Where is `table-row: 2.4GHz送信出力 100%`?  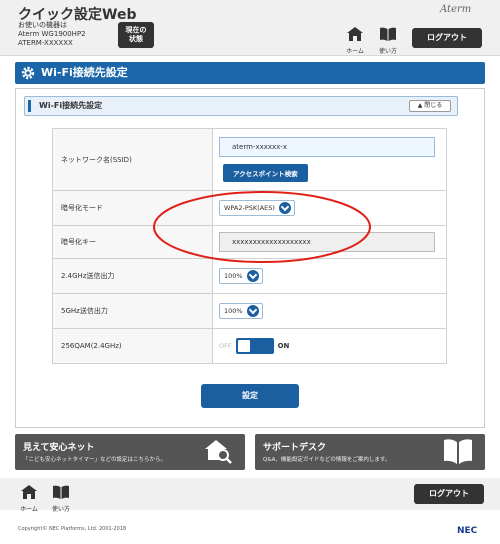 table-row: 2.4GHz送信出力 100% is located at coordinates (249, 276).